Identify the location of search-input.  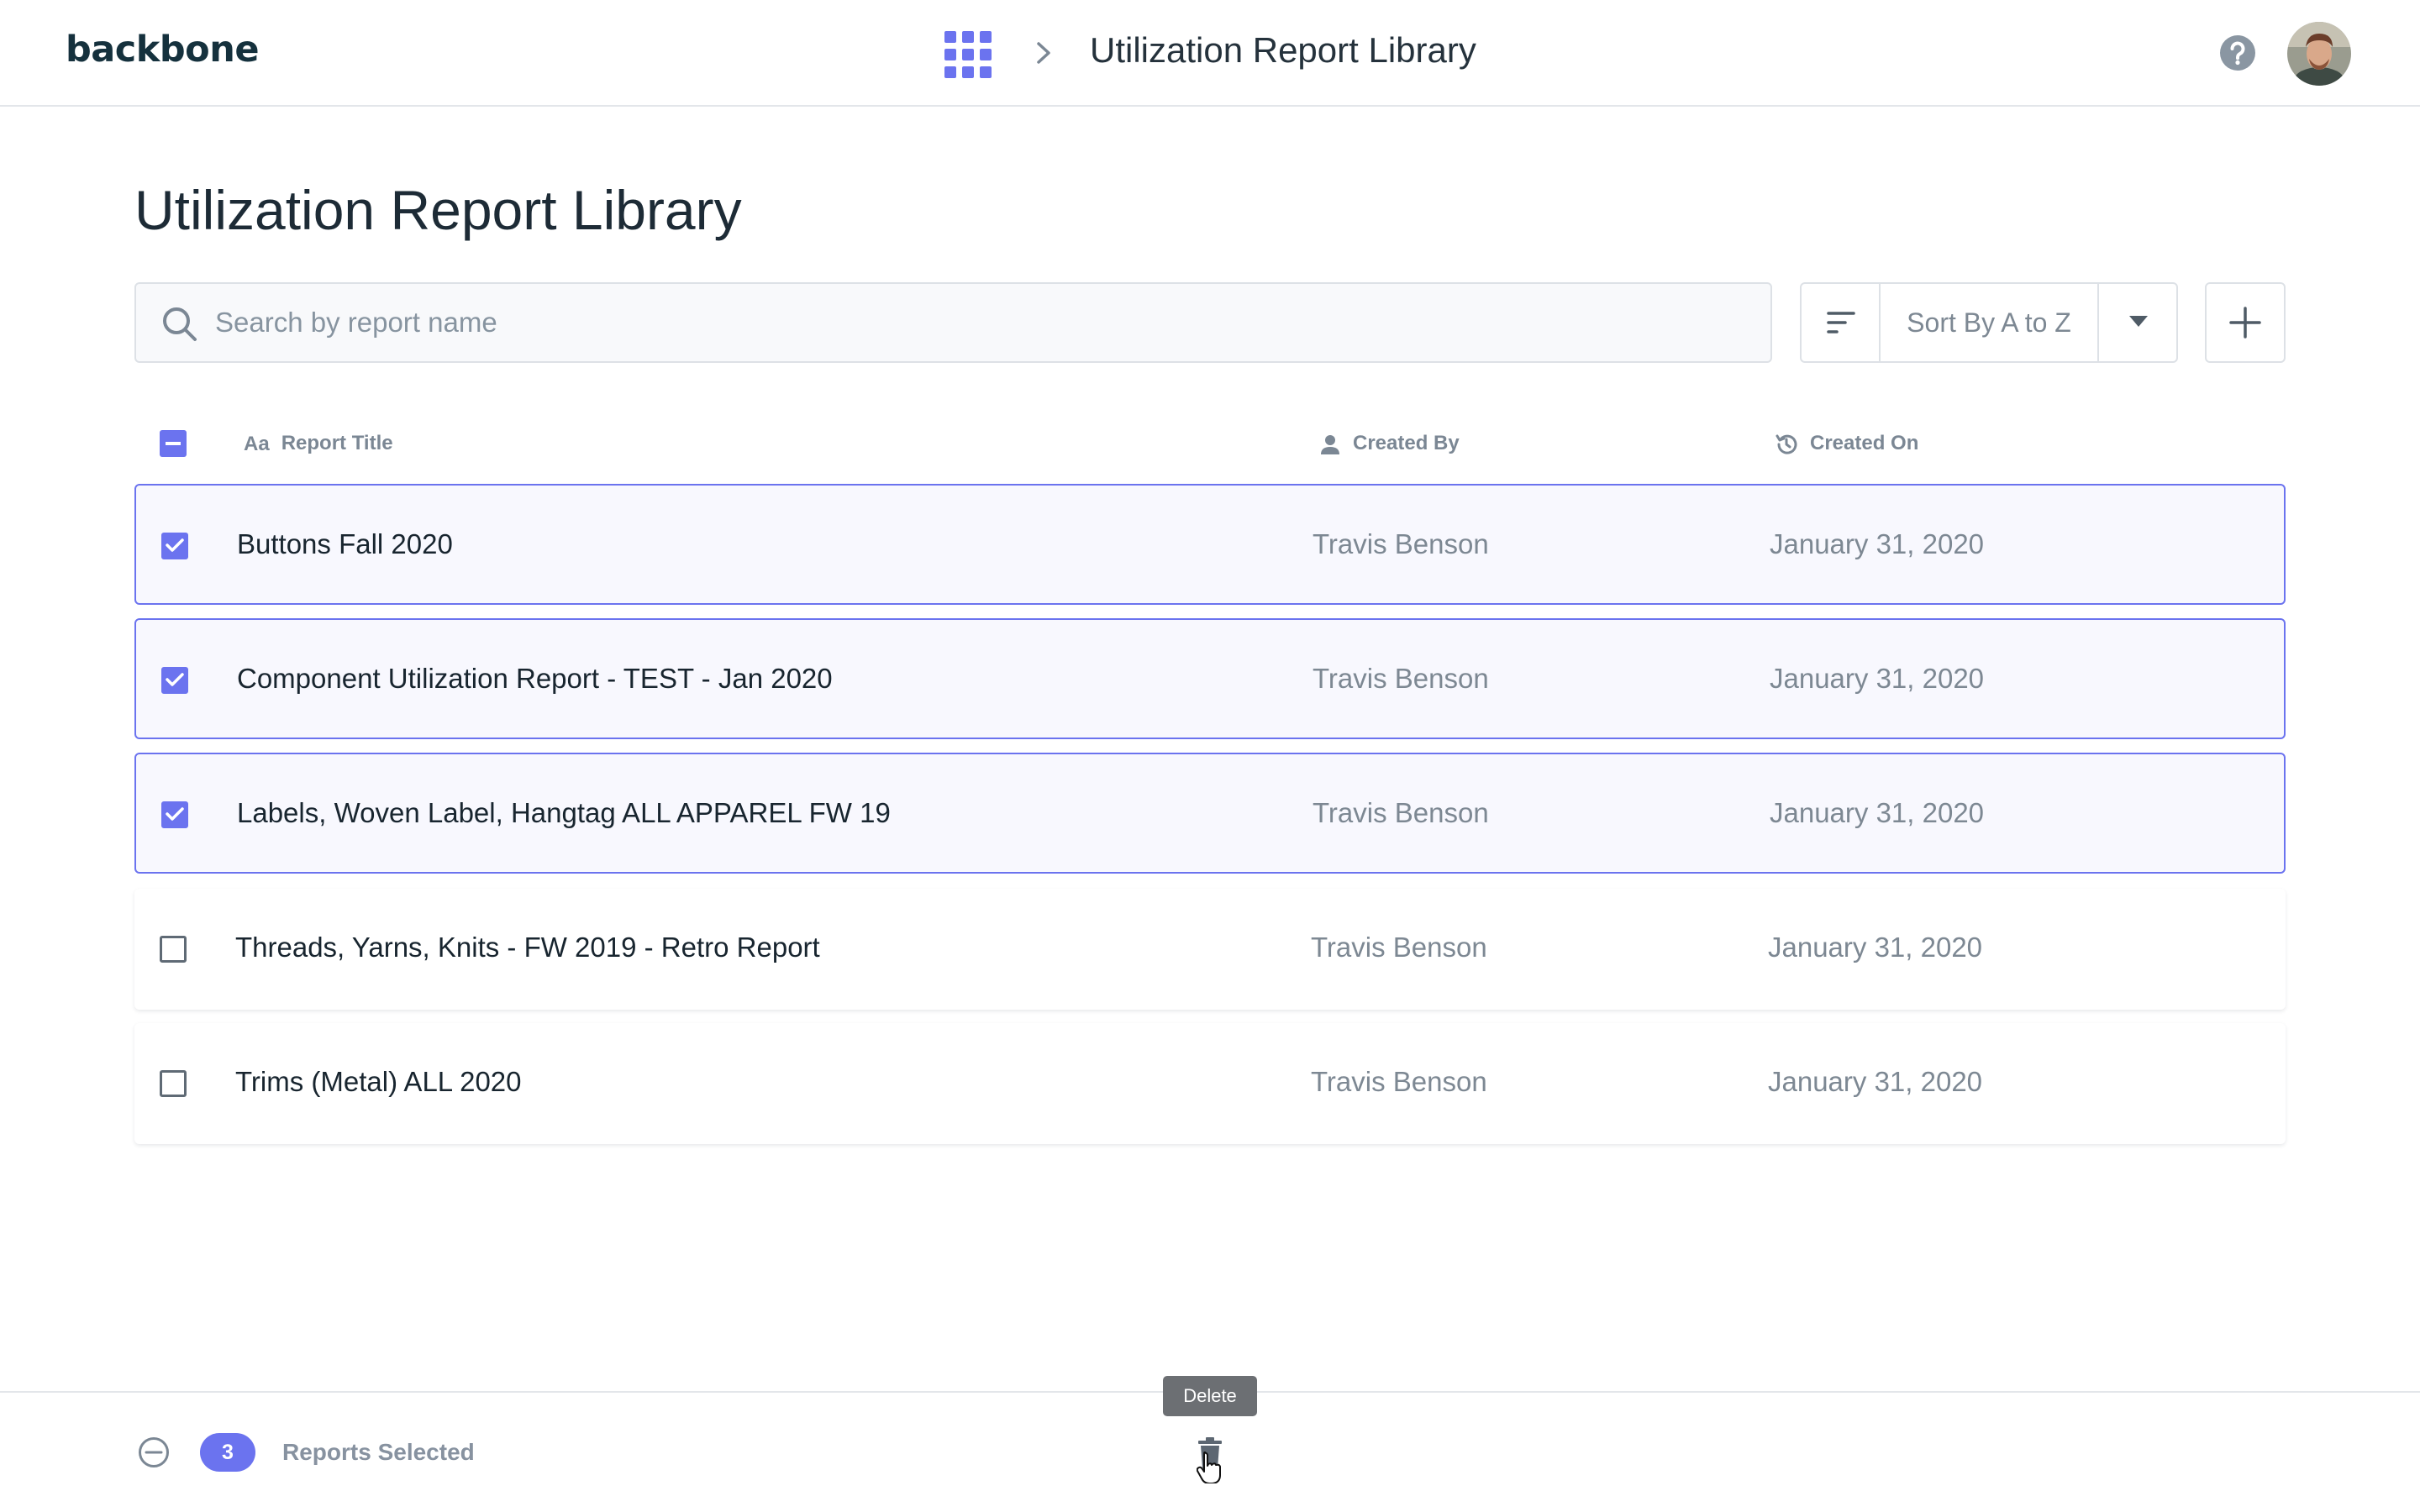
(984, 323).